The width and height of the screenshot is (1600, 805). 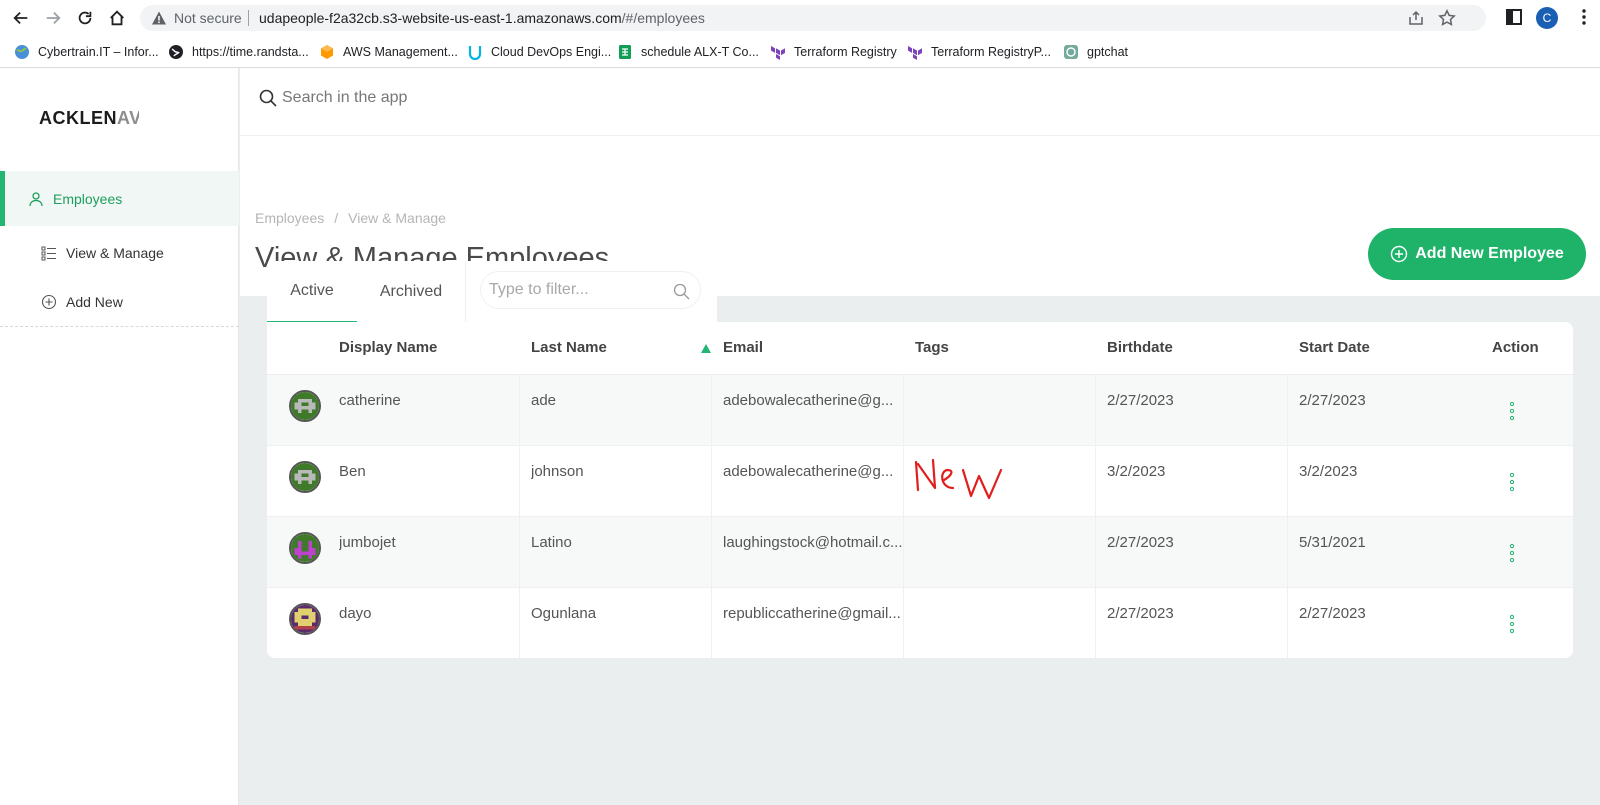 I want to click on sidebar-section-employees: Employees, so click(x=119, y=198).